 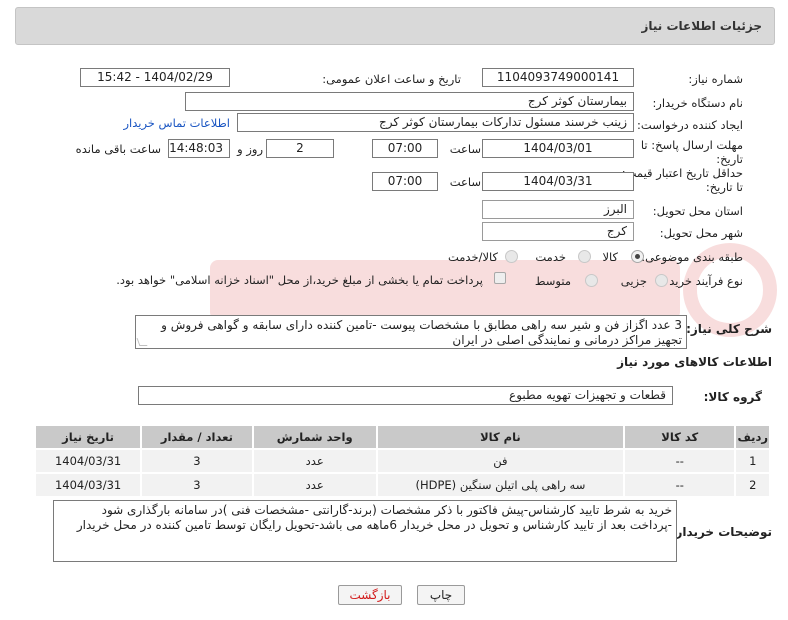 I want to click on page-title: جزئیات اطلاعات نیاز, so click(x=701, y=26).